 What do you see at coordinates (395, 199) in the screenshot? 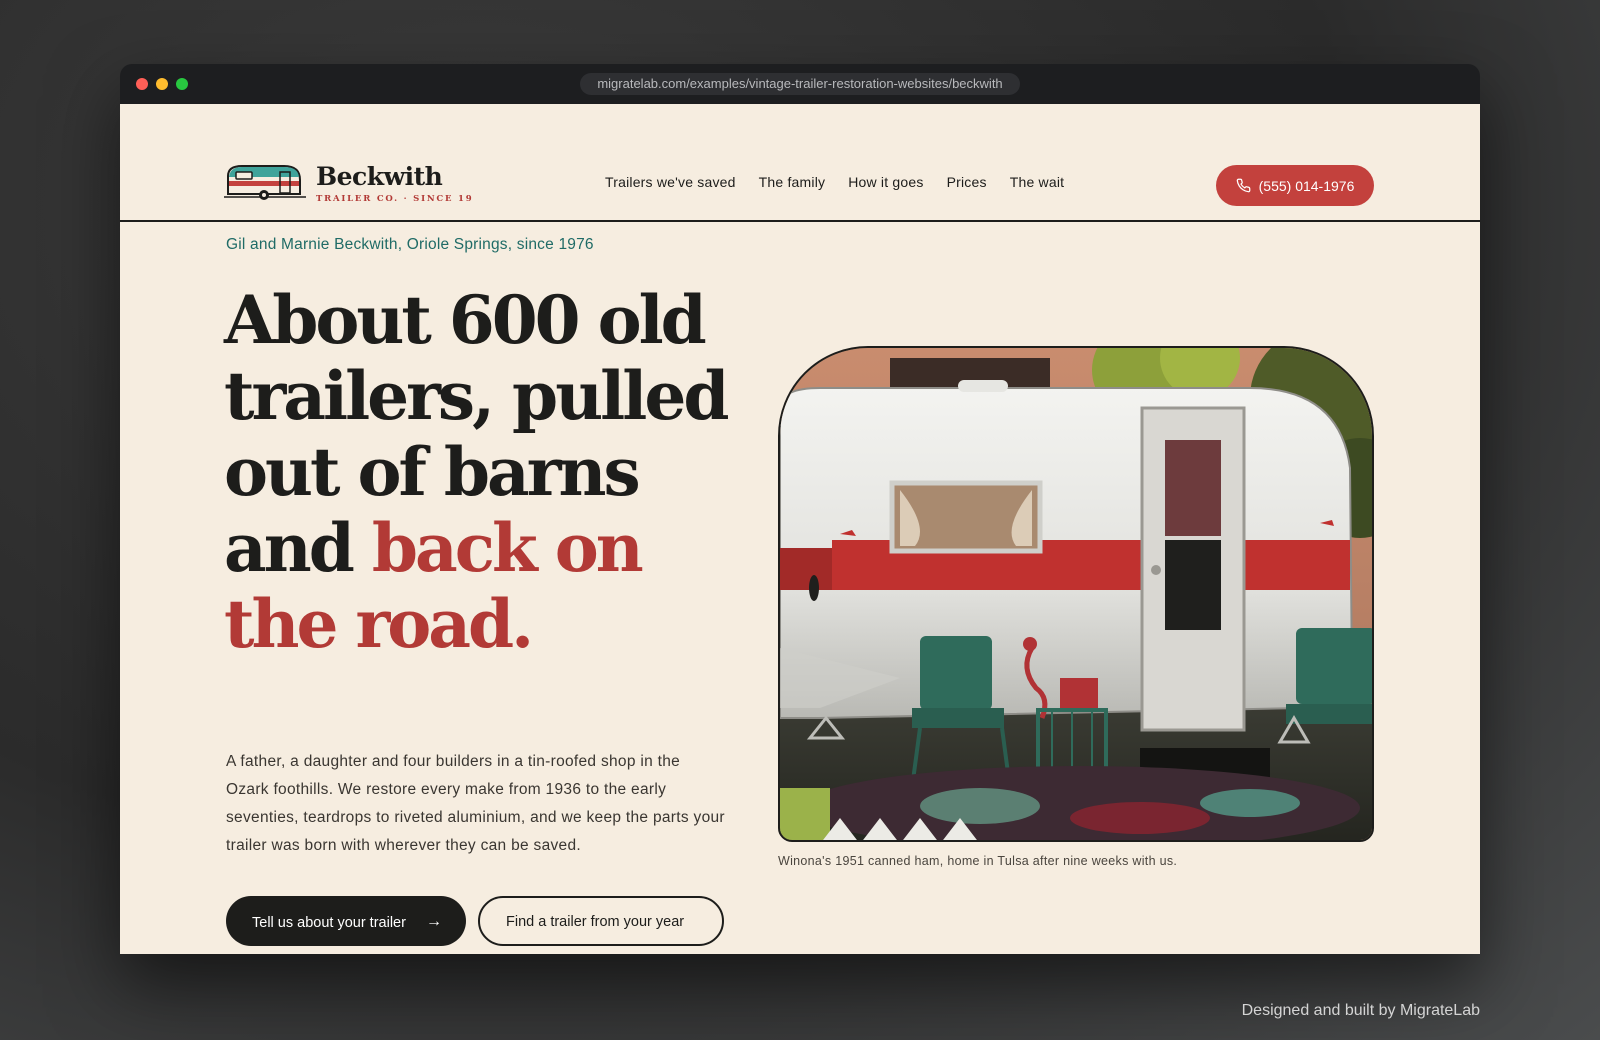
I see `brand-tagline: TRAILER CO. · SINCE 19` at bounding box center [395, 199].